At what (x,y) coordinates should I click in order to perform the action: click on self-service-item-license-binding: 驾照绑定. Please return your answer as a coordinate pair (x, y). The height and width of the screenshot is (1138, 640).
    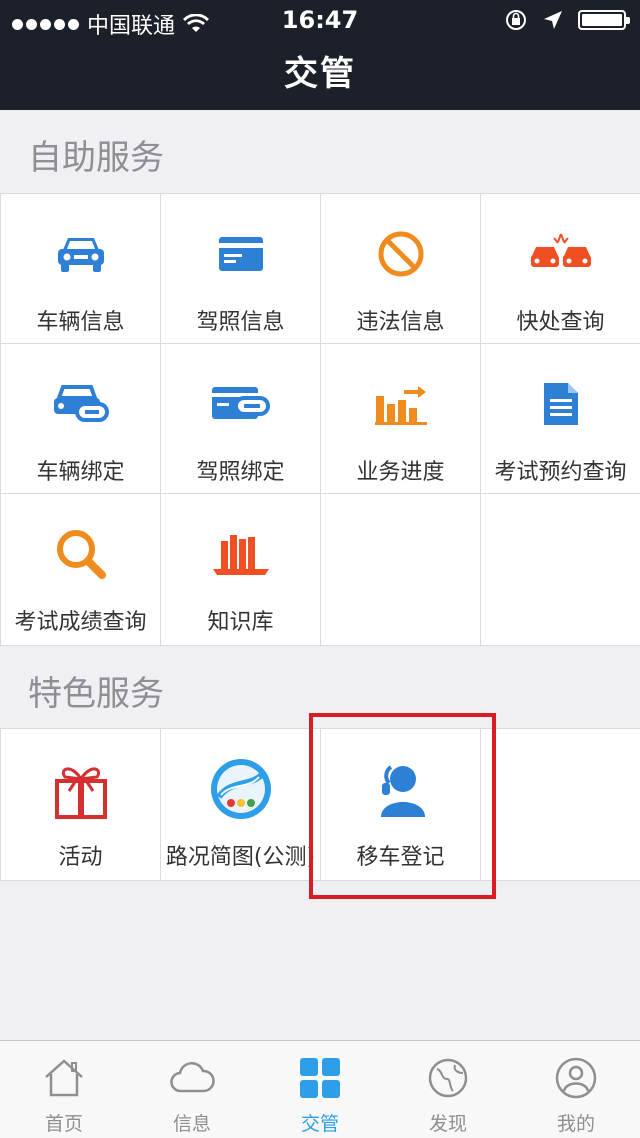
    Looking at the image, I should click on (240, 418).